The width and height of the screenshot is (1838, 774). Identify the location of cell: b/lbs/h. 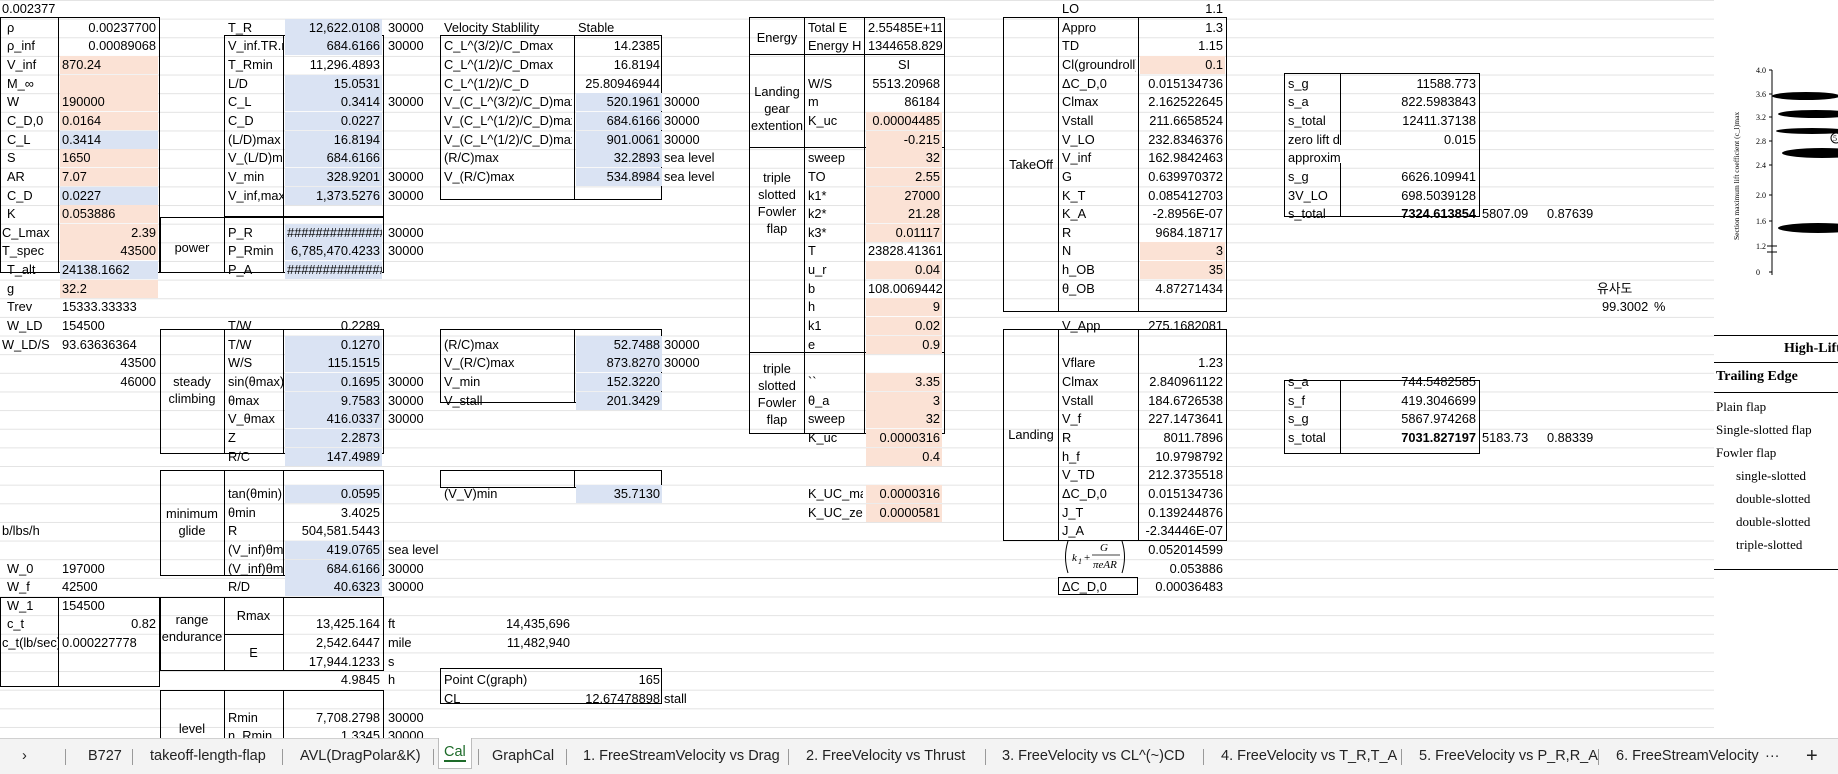
(29, 531).